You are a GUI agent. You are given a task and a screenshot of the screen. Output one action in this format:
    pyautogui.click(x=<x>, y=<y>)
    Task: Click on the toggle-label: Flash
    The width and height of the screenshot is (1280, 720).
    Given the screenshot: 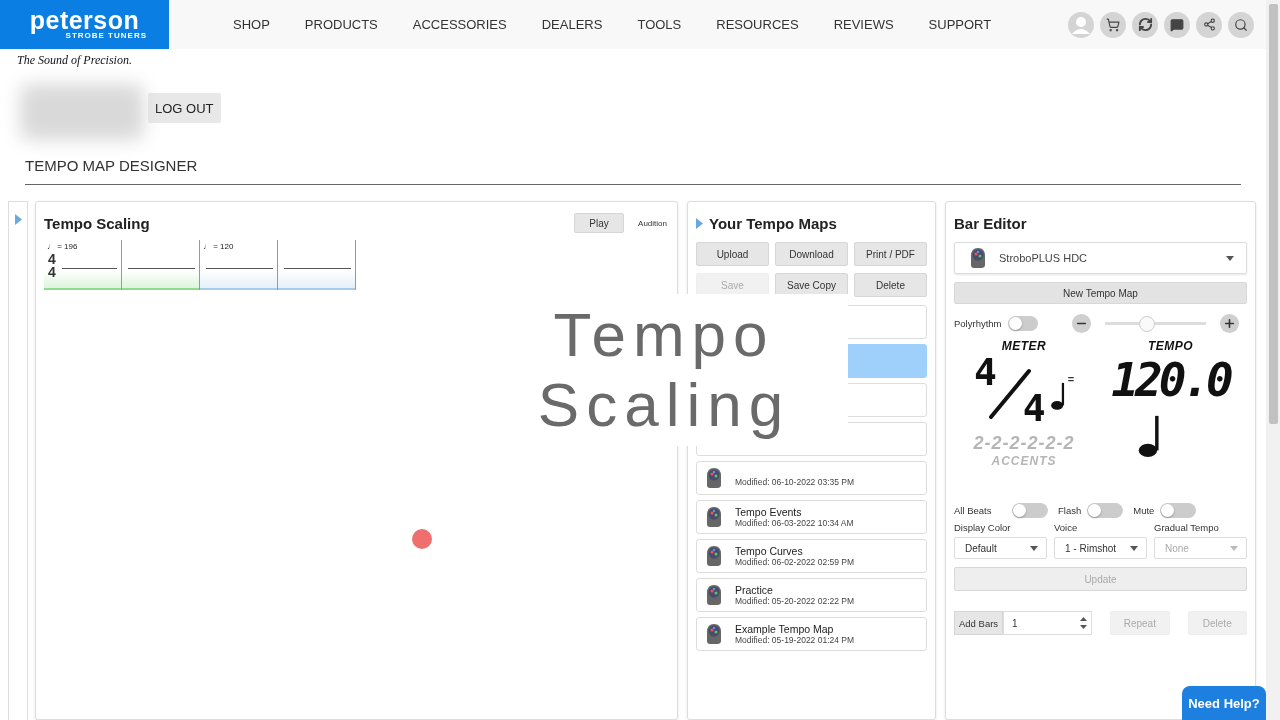 What is the action you would take?
    pyautogui.click(x=1070, y=510)
    